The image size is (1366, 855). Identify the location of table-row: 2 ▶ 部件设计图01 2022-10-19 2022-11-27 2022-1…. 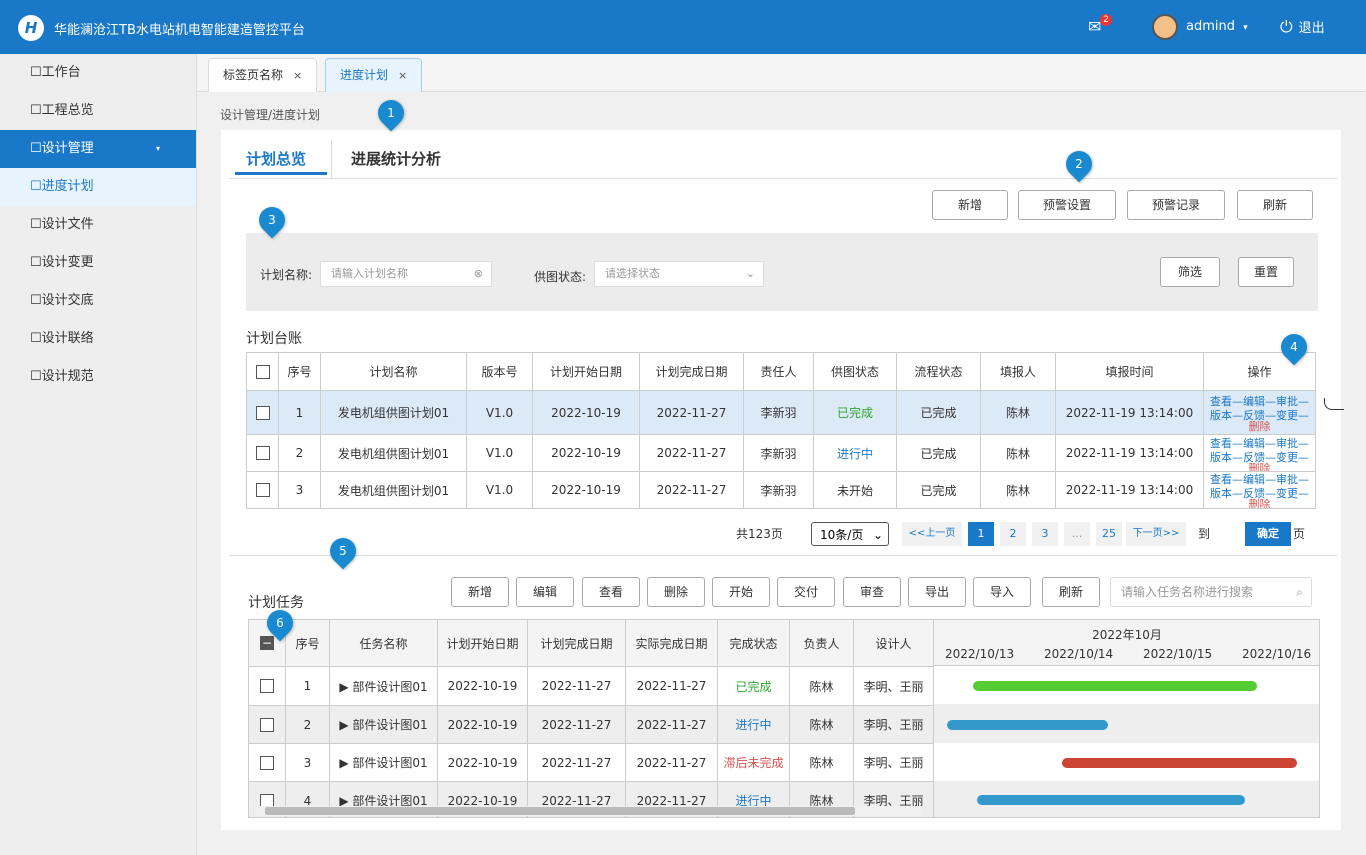
(591, 724).